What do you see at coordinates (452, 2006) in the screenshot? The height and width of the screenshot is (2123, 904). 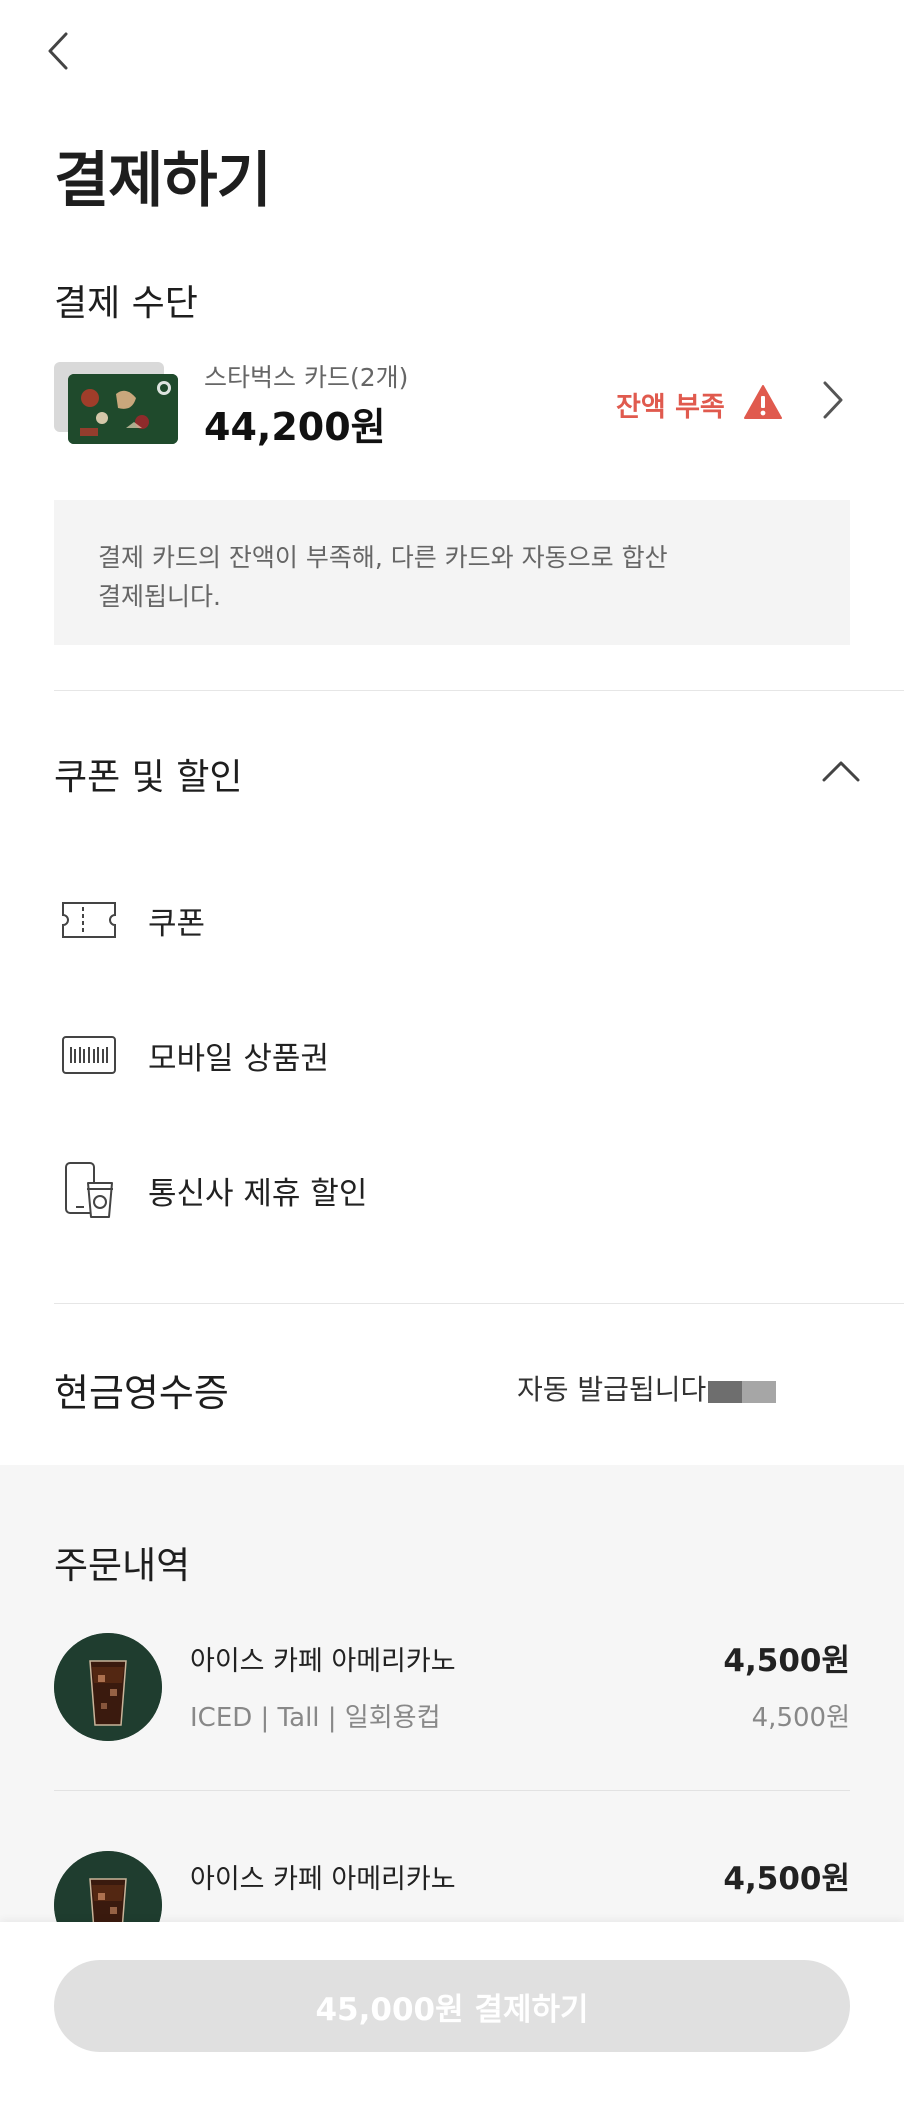 I see `pay-button: 45,000원 결제하기` at bounding box center [452, 2006].